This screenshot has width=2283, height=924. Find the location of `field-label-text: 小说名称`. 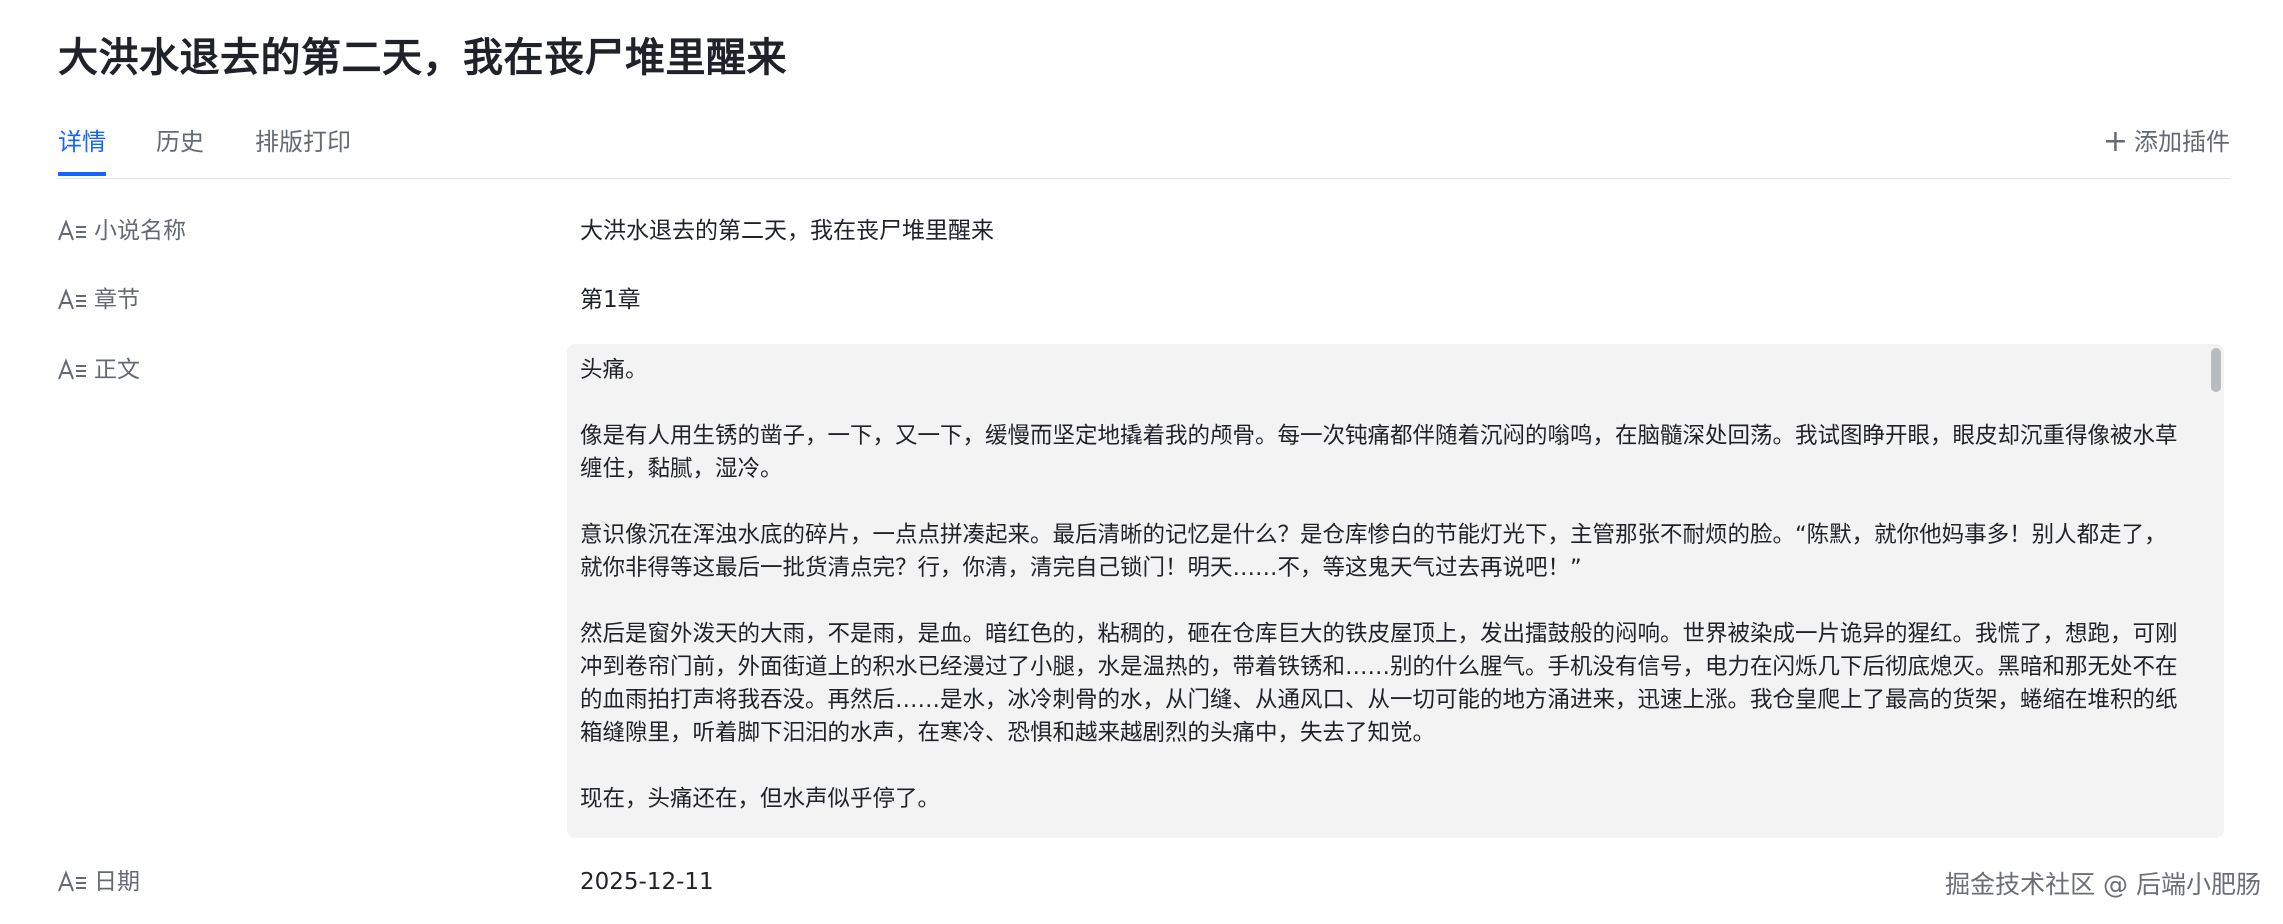

field-label-text: 小说名称 is located at coordinates (140, 231).